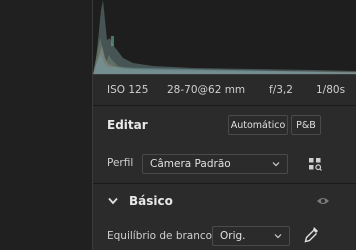 The width and height of the screenshot is (356, 250). Describe the element at coordinates (151, 201) in the screenshot. I see `basico-title: Básico` at that location.